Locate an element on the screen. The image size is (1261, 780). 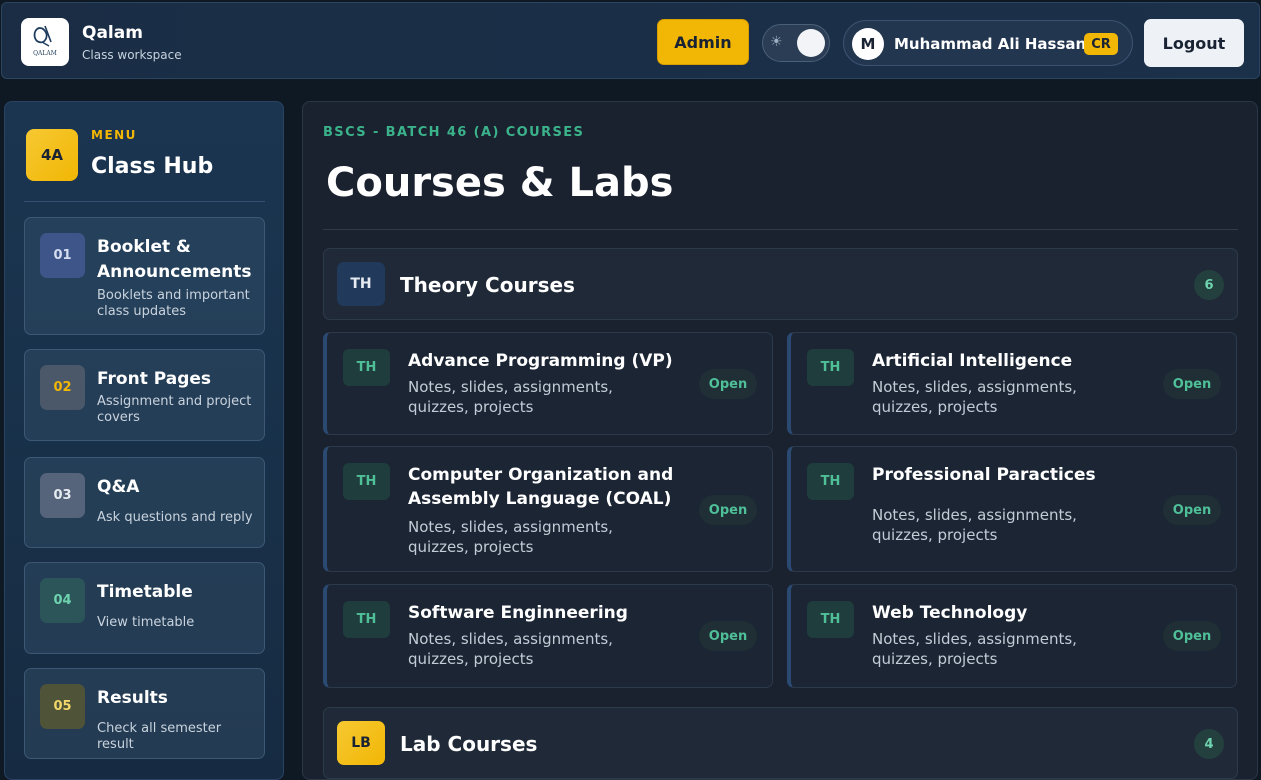
role-badge: CR is located at coordinates (1101, 44).